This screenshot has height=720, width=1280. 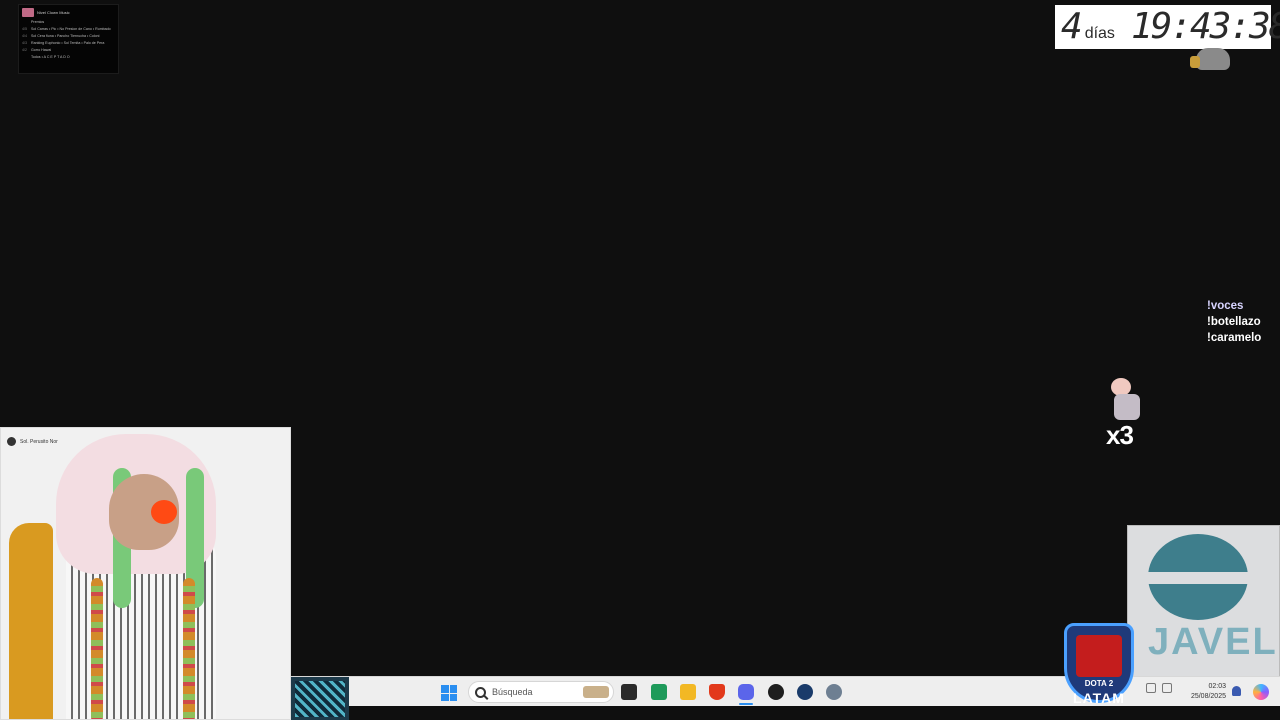 What do you see at coordinates (834, 692) in the screenshot?
I see `settings-gear-icon` at bounding box center [834, 692].